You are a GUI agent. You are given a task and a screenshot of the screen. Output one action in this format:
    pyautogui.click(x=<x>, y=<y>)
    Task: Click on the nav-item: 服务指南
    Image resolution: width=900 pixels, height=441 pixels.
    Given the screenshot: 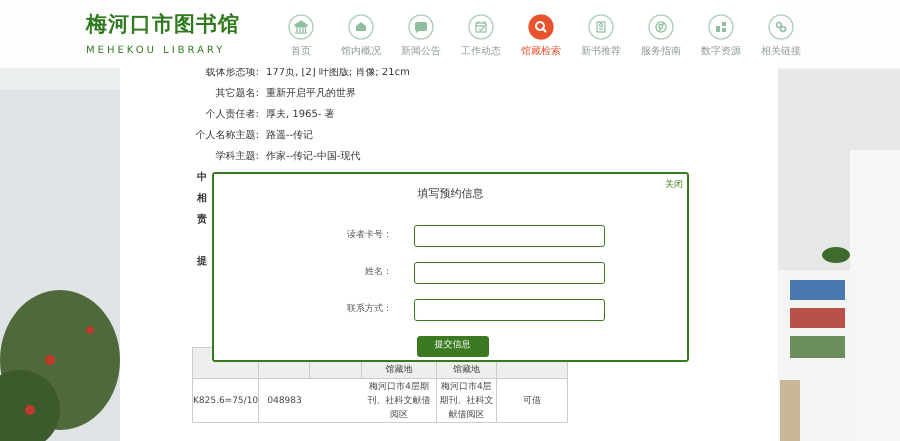 What is the action you would take?
    pyautogui.click(x=661, y=34)
    